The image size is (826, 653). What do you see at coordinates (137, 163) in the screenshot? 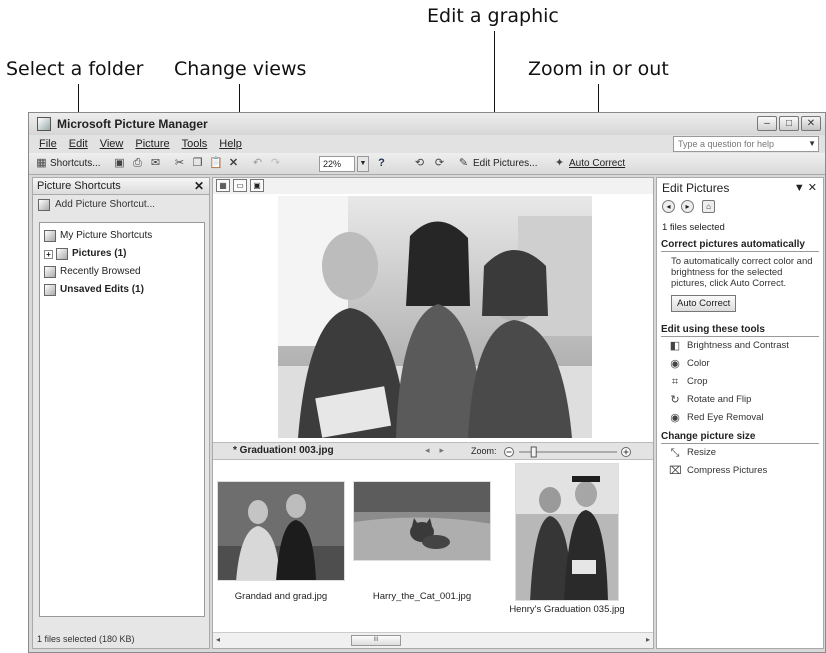
I see `print-icon: ⎙` at bounding box center [137, 163].